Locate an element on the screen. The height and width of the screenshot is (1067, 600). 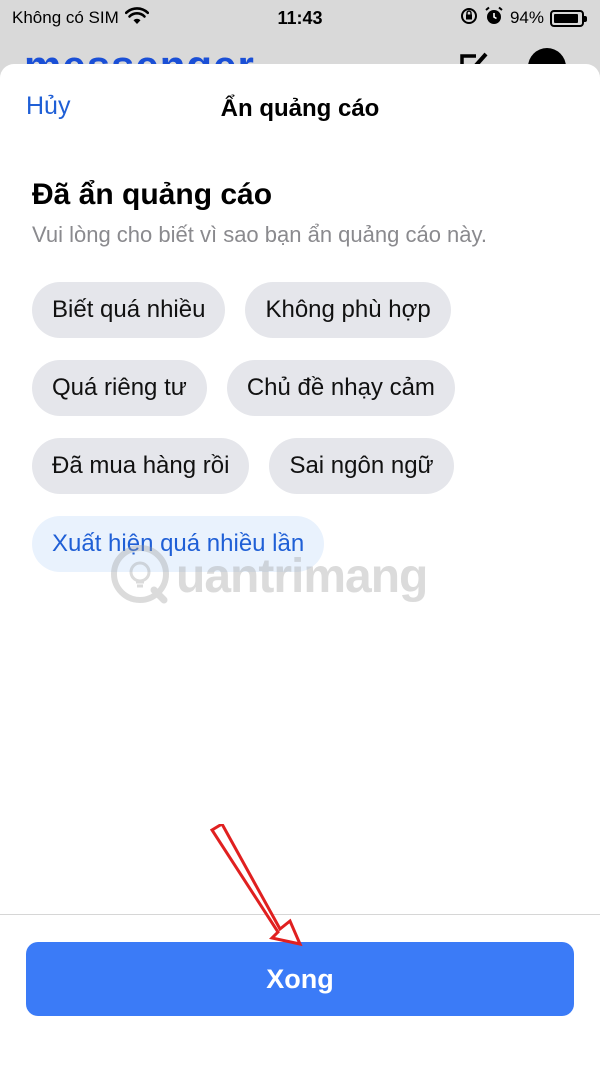
red-arrow-icon is located at coordinates (256, 885).